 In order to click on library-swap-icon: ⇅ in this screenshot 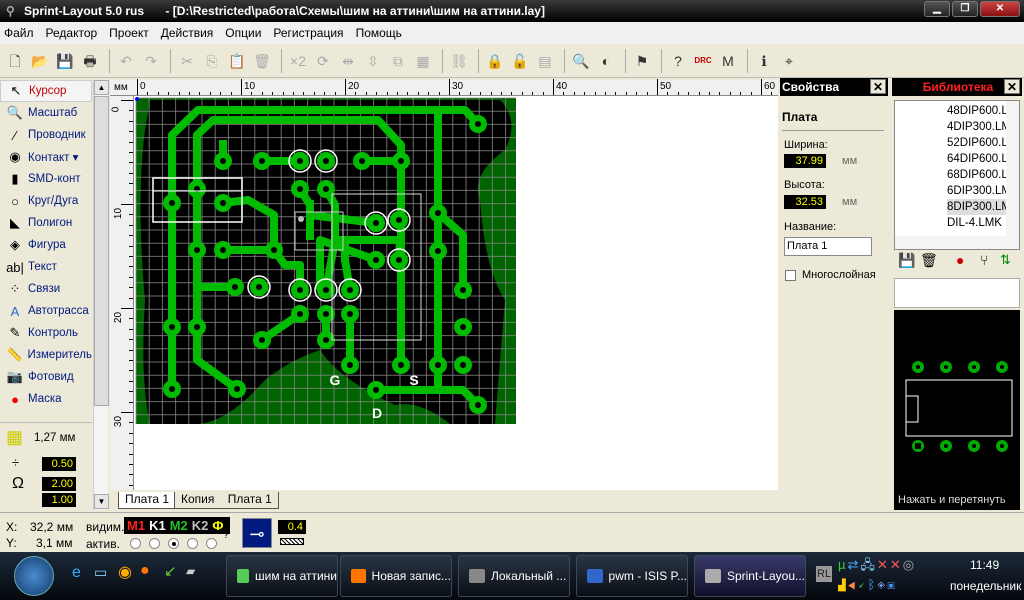, I will do `click(1005, 260)`.